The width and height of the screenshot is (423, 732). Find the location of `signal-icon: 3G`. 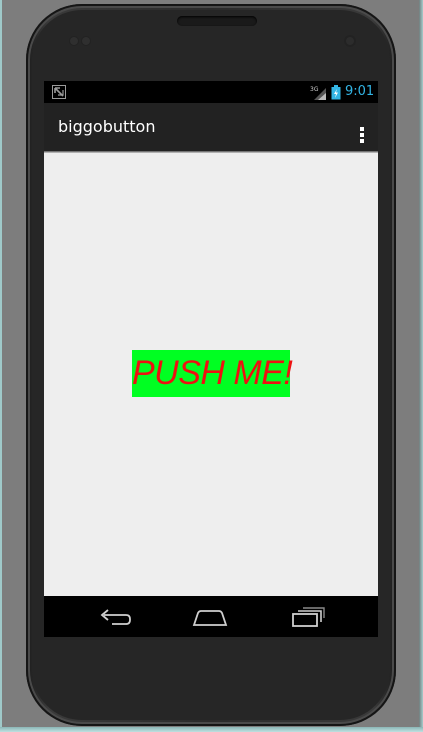

signal-icon: 3G is located at coordinates (318, 93).